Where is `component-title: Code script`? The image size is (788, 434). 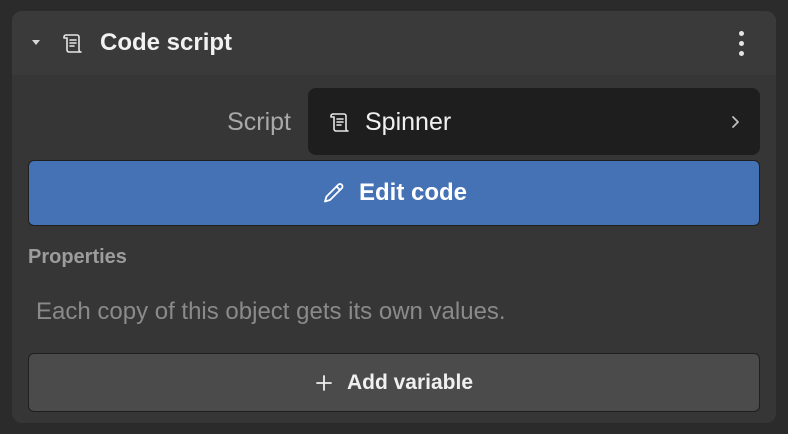 component-title: Code script is located at coordinates (166, 42).